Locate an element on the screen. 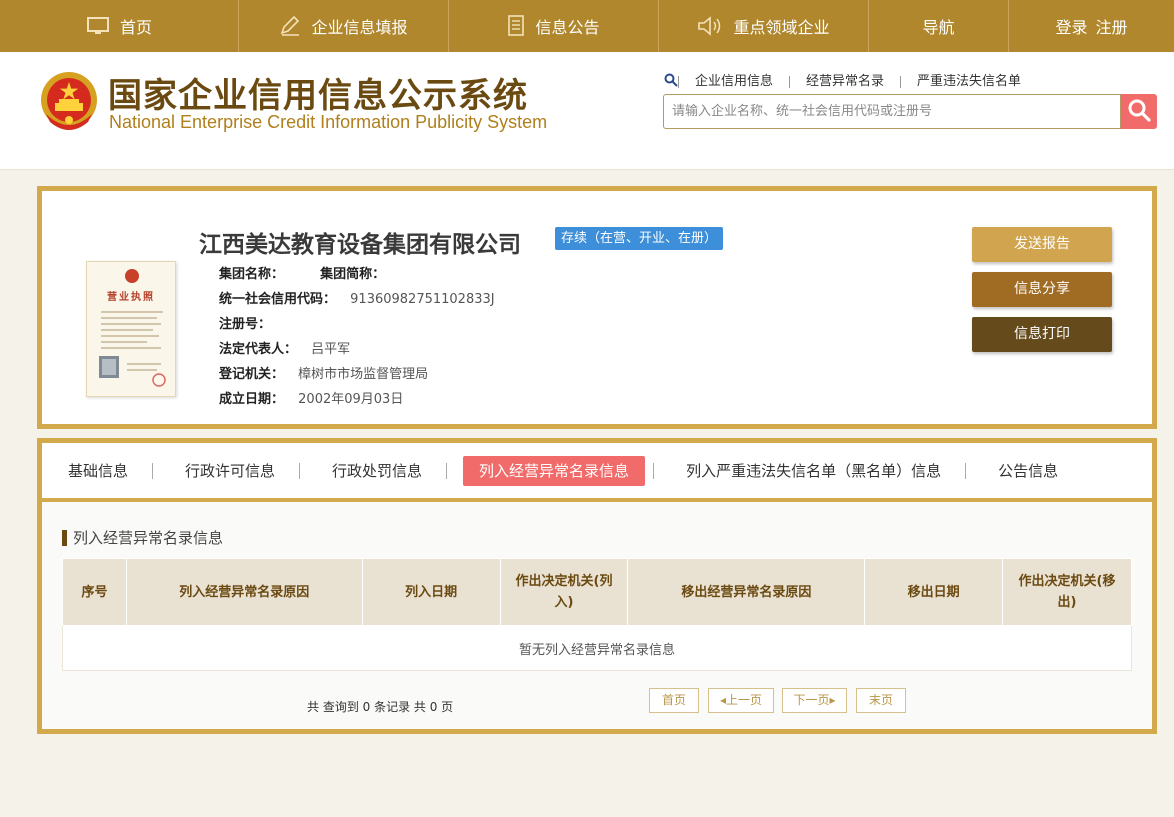  reg-no-row: 注册号： is located at coordinates (245, 322).